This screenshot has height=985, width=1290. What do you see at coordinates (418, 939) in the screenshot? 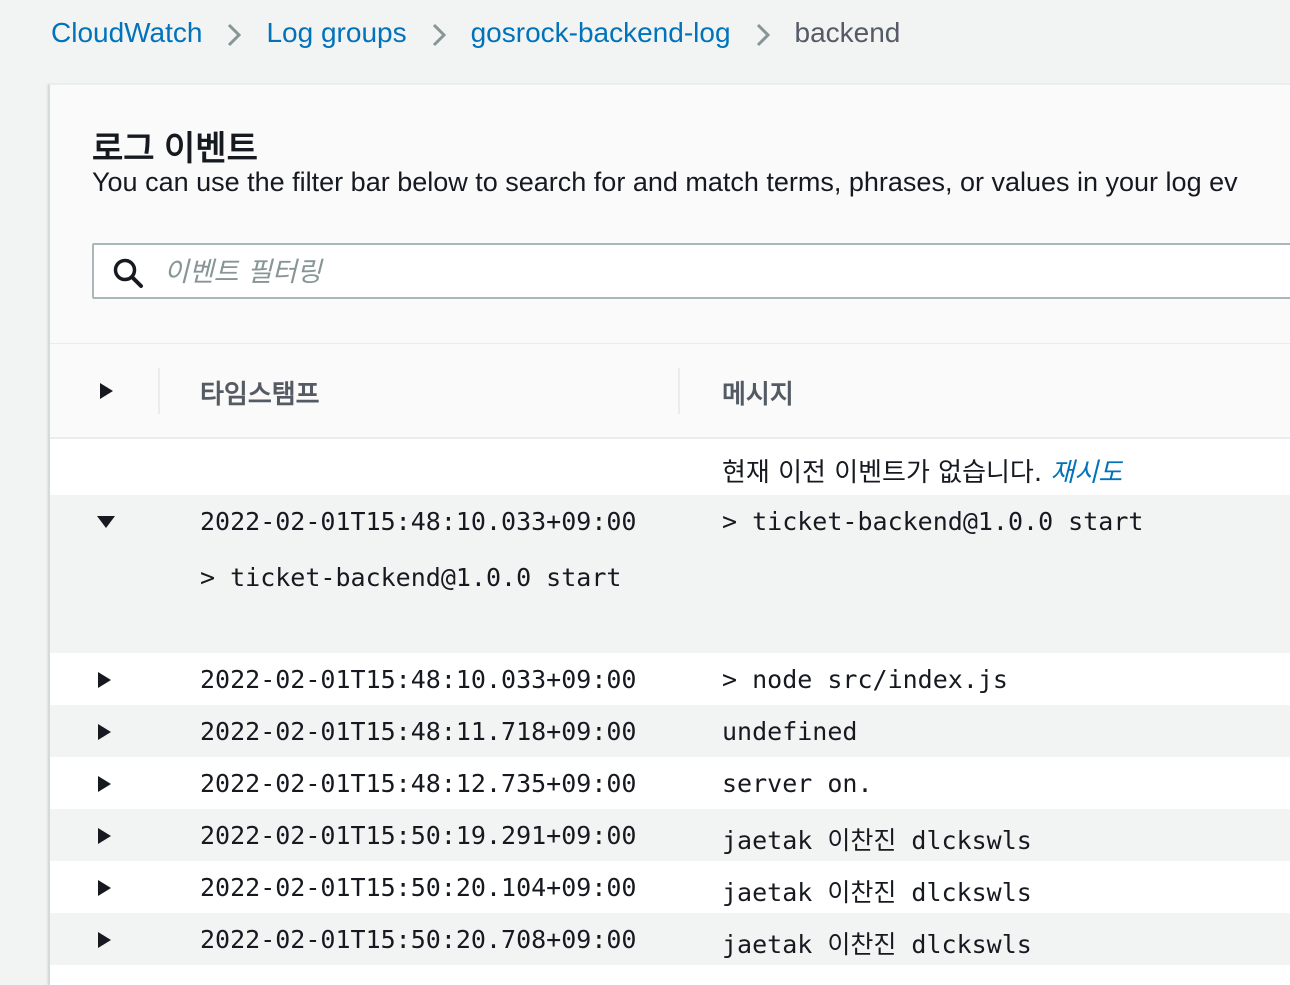
I see `event-timestamp: 2022-02-01T15:50:20.708+09:00` at bounding box center [418, 939].